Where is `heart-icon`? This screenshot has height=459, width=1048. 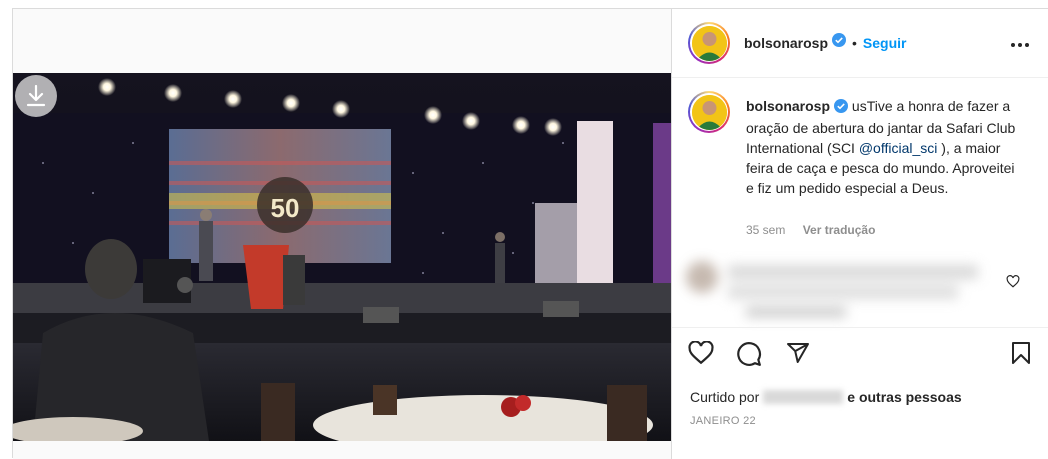
heart-icon is located at coordinates (701, 352).